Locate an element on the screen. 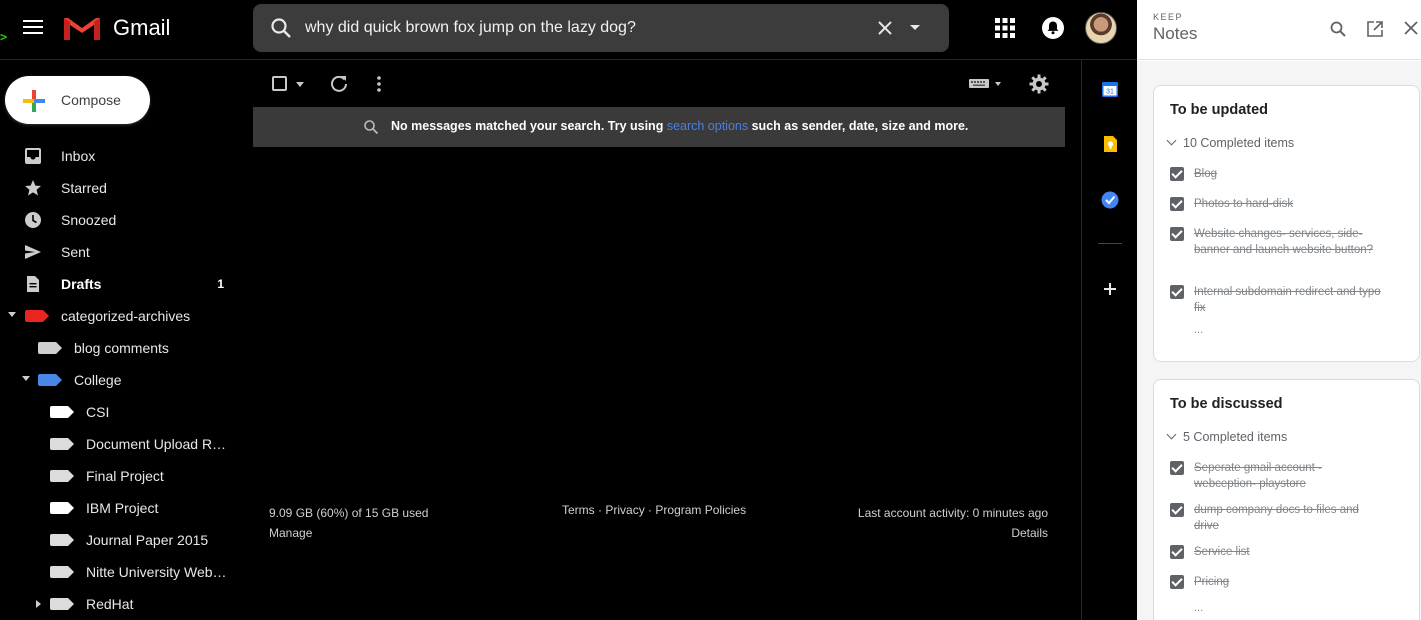  storage-info: 9.09 GB (60%) of 15 GB used Manage is located at coordinates (348, 523).